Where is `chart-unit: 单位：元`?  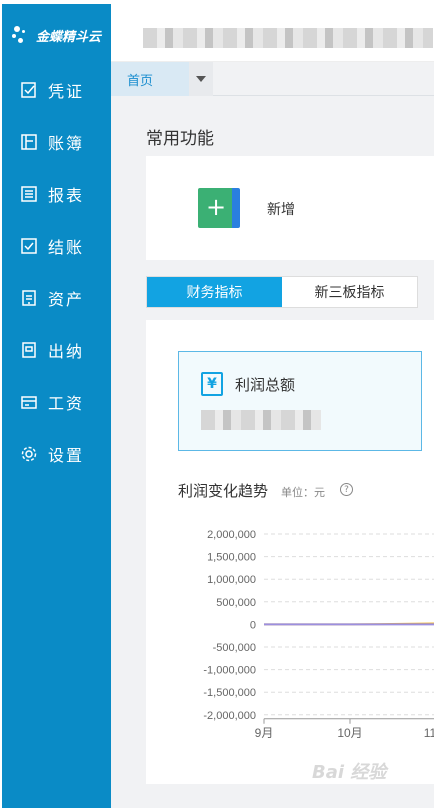 chart-unit: 单位：元 is located at coordinates (303, 492).